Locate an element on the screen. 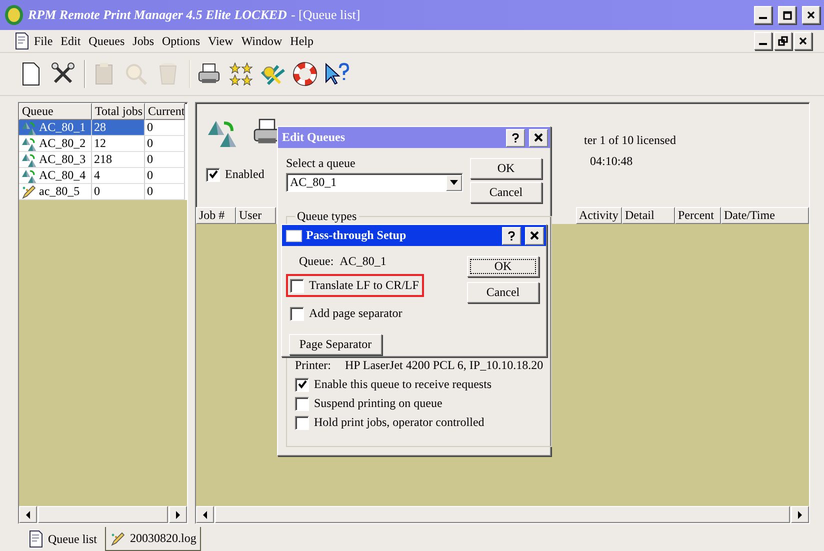 The image size is (824, 551). dialog-title: Edit Queues is located at coordinates (314, 137).